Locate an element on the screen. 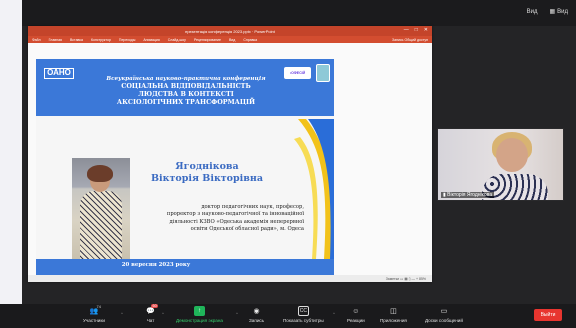 The image size is (576, 328). speaker-view-button: Вид is located at coordinates (532, 11).